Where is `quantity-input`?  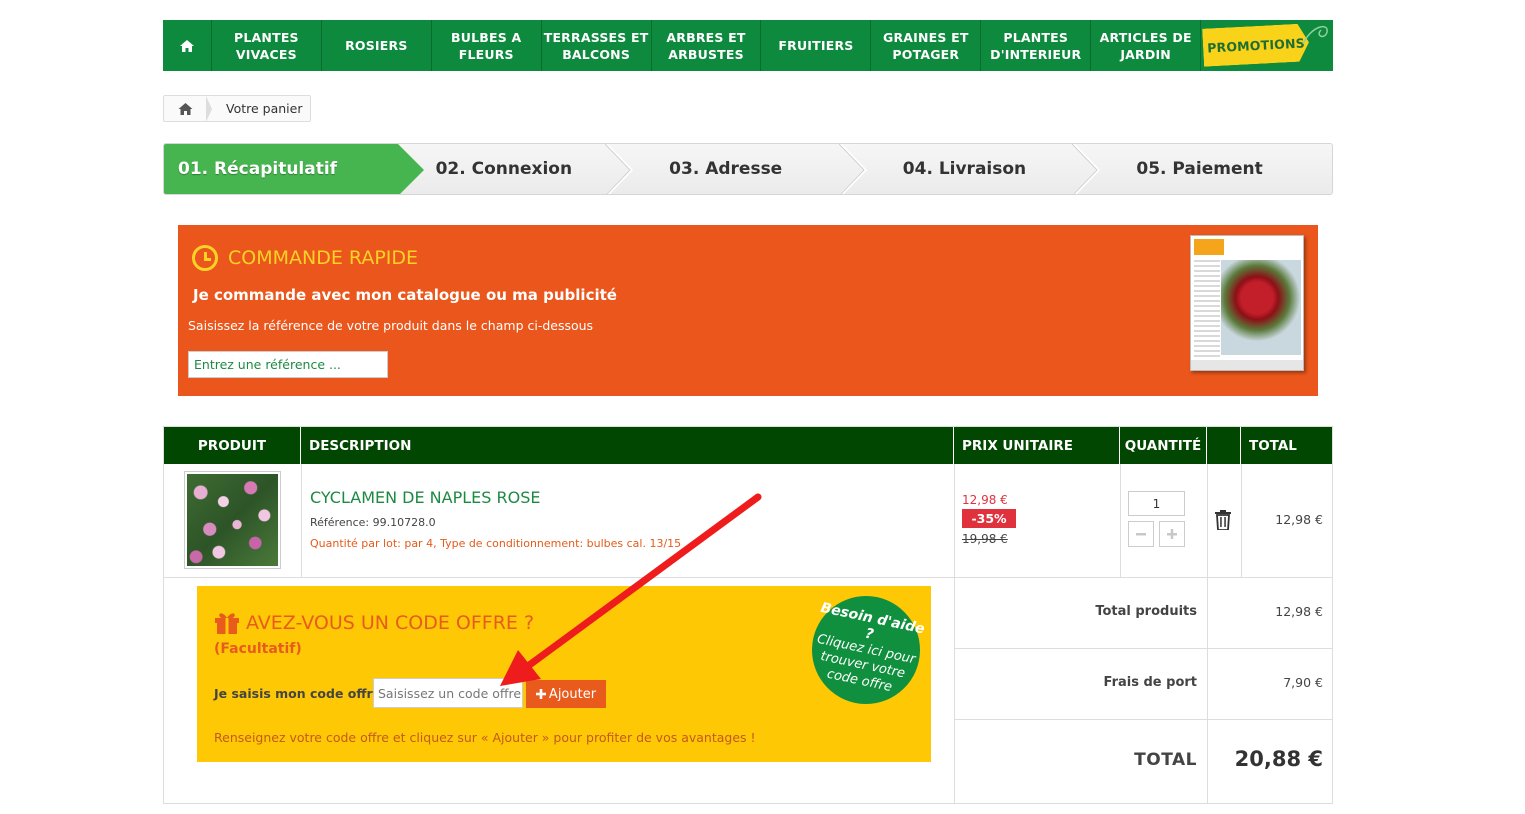 quantity-input is located at coordinates (1156, 503).